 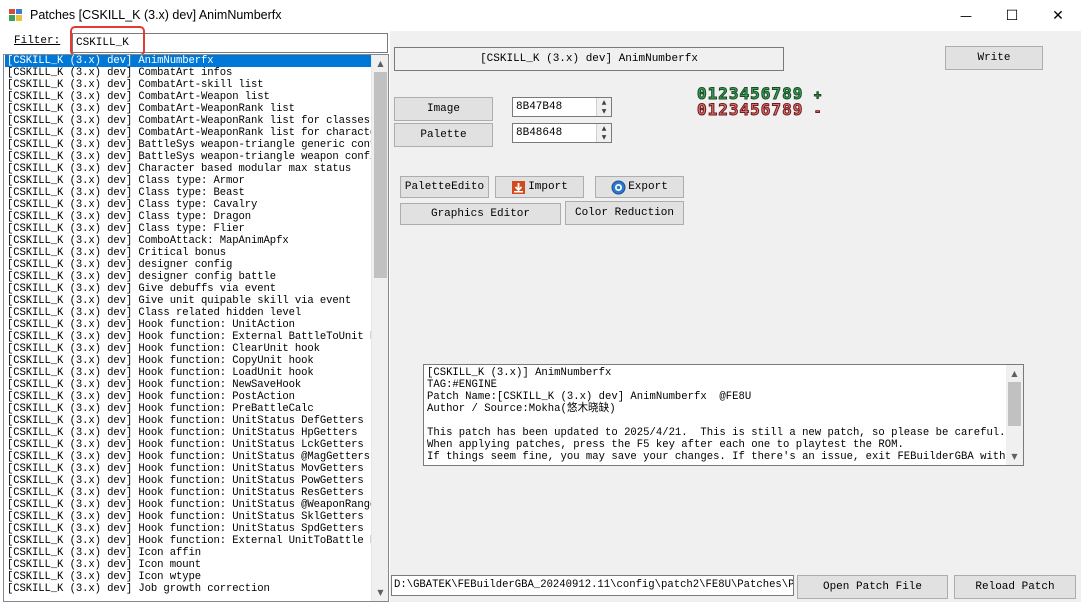 I want to click on patch-header: [CSKILL_K (3.x) dev] AnimNumberfx, so click(x=589, y=59).